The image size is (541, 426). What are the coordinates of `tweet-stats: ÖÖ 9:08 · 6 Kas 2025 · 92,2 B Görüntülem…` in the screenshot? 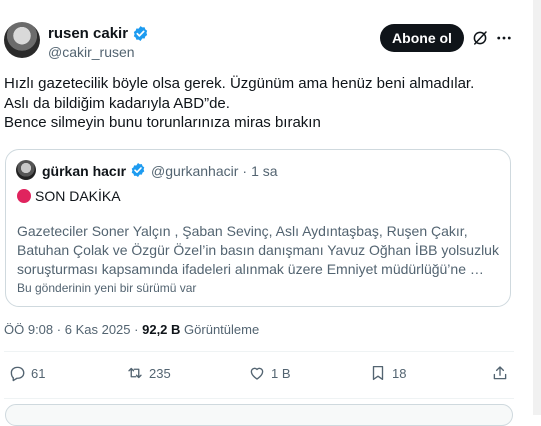 It's located at (131, 329).